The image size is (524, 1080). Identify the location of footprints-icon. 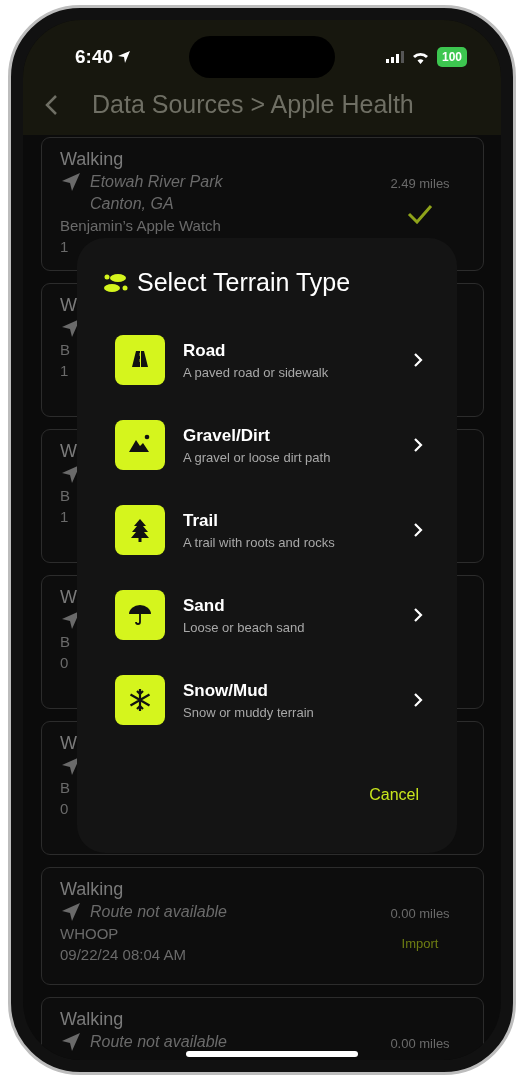
(115, 282).